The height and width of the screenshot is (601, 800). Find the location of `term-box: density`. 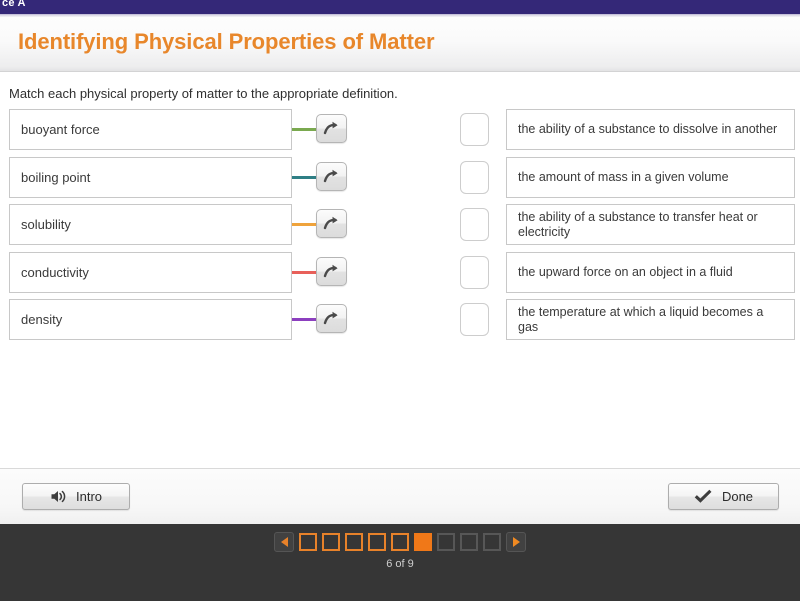

term-box: density is located at coordinates (150, 319).